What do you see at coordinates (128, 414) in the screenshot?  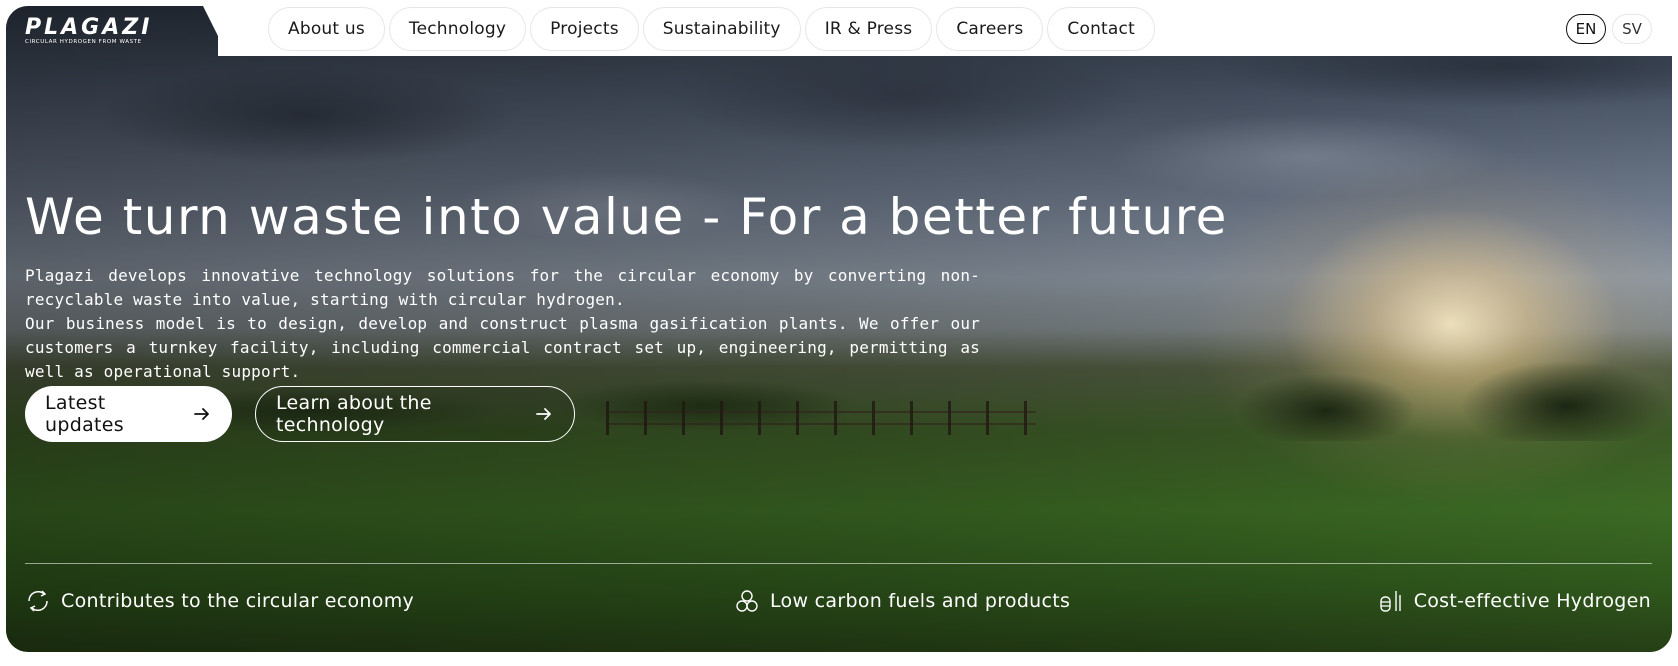 I see `latest-updates-button: Latest updates` at bounding box center [128, 414].